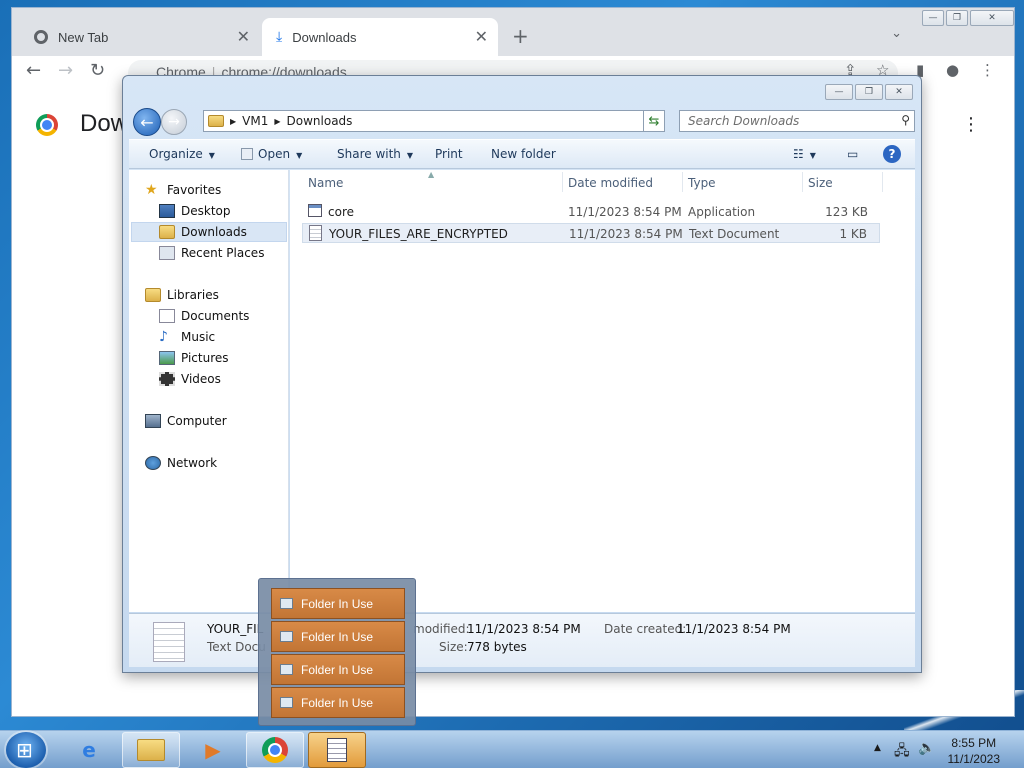 This screenshot has width=1024, height=768. What do you see at coordinates (97, 70) in the screenshot?
I see `reload-icon: ↻` at bounding box center [97, 70].